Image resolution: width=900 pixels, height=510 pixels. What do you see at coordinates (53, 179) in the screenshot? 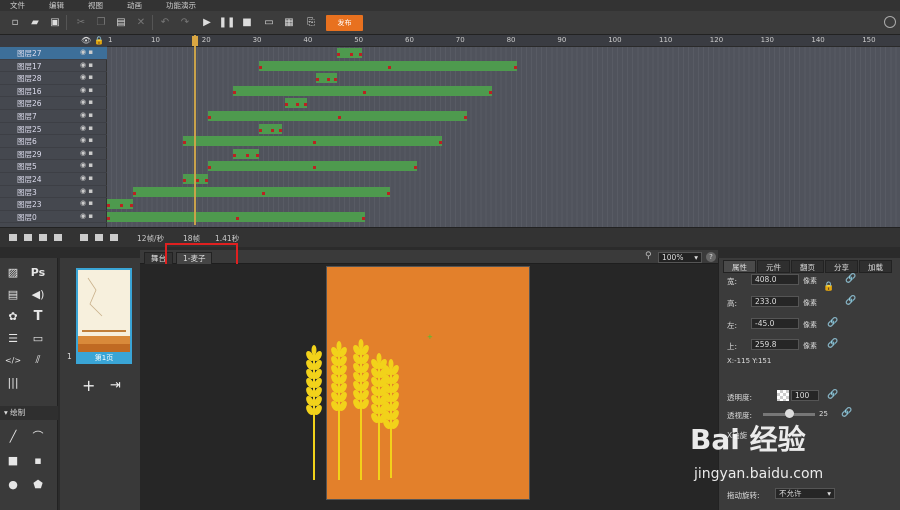
I see `layer-row: 图层24 ◉ ▪` at bounding box center [53, 179].